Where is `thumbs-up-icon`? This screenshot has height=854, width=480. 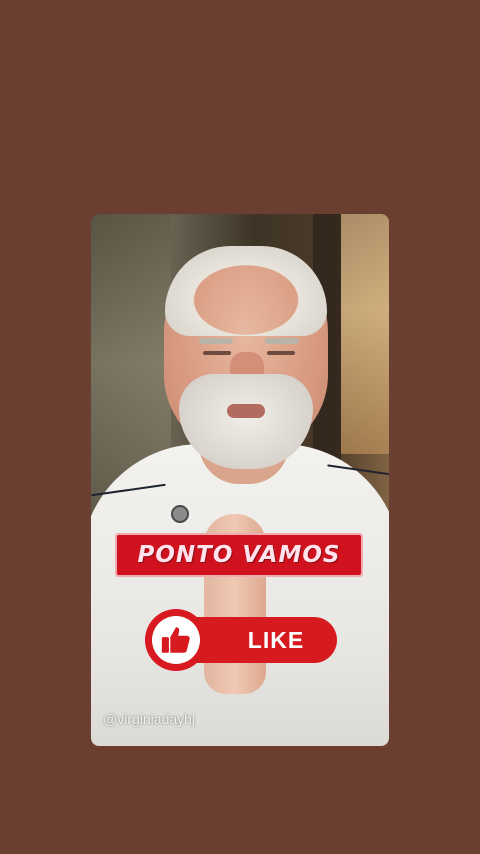
thumbs-up-icon is located at coordinates (175, 640).